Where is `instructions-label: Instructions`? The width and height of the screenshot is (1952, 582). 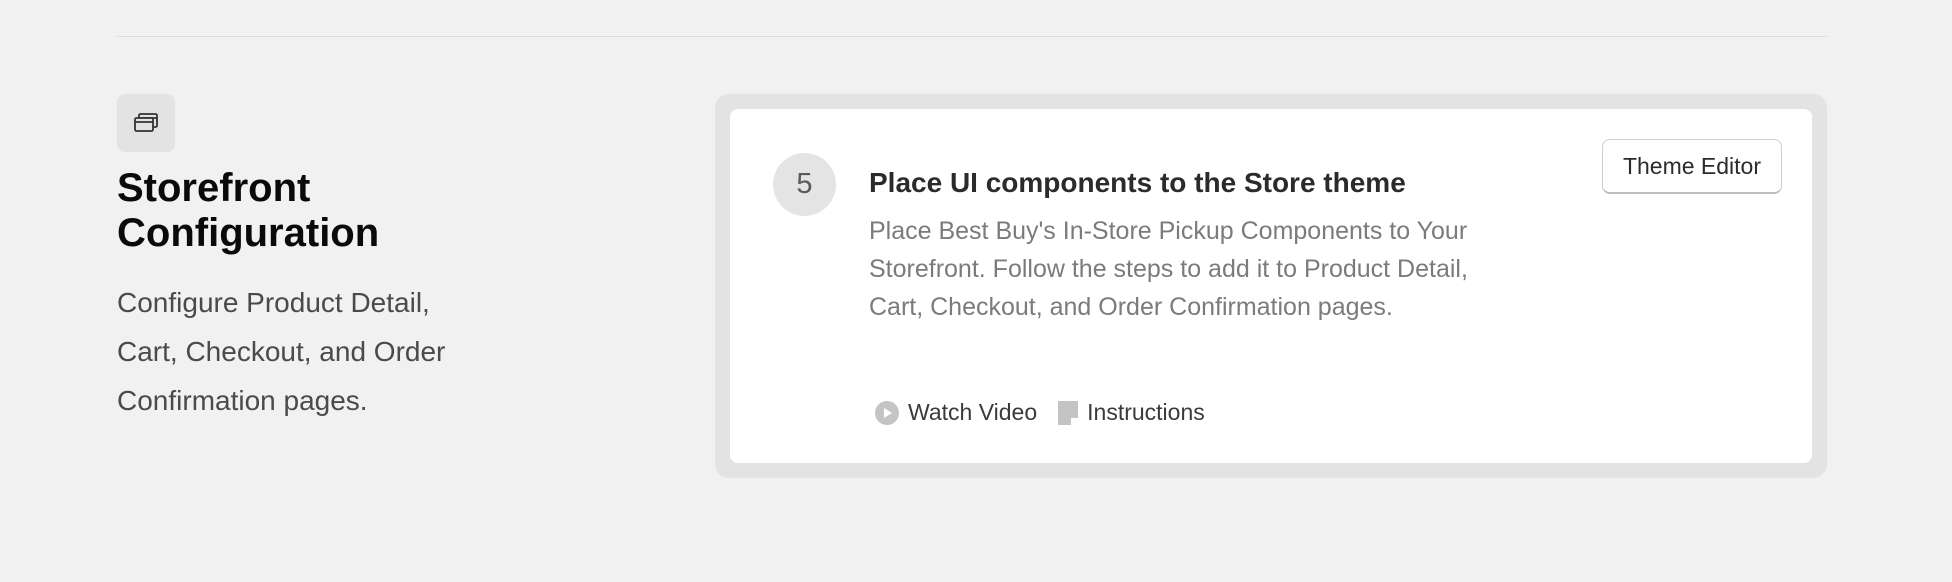 instructions-label: Instructions is located at coordinates (1146, 412).